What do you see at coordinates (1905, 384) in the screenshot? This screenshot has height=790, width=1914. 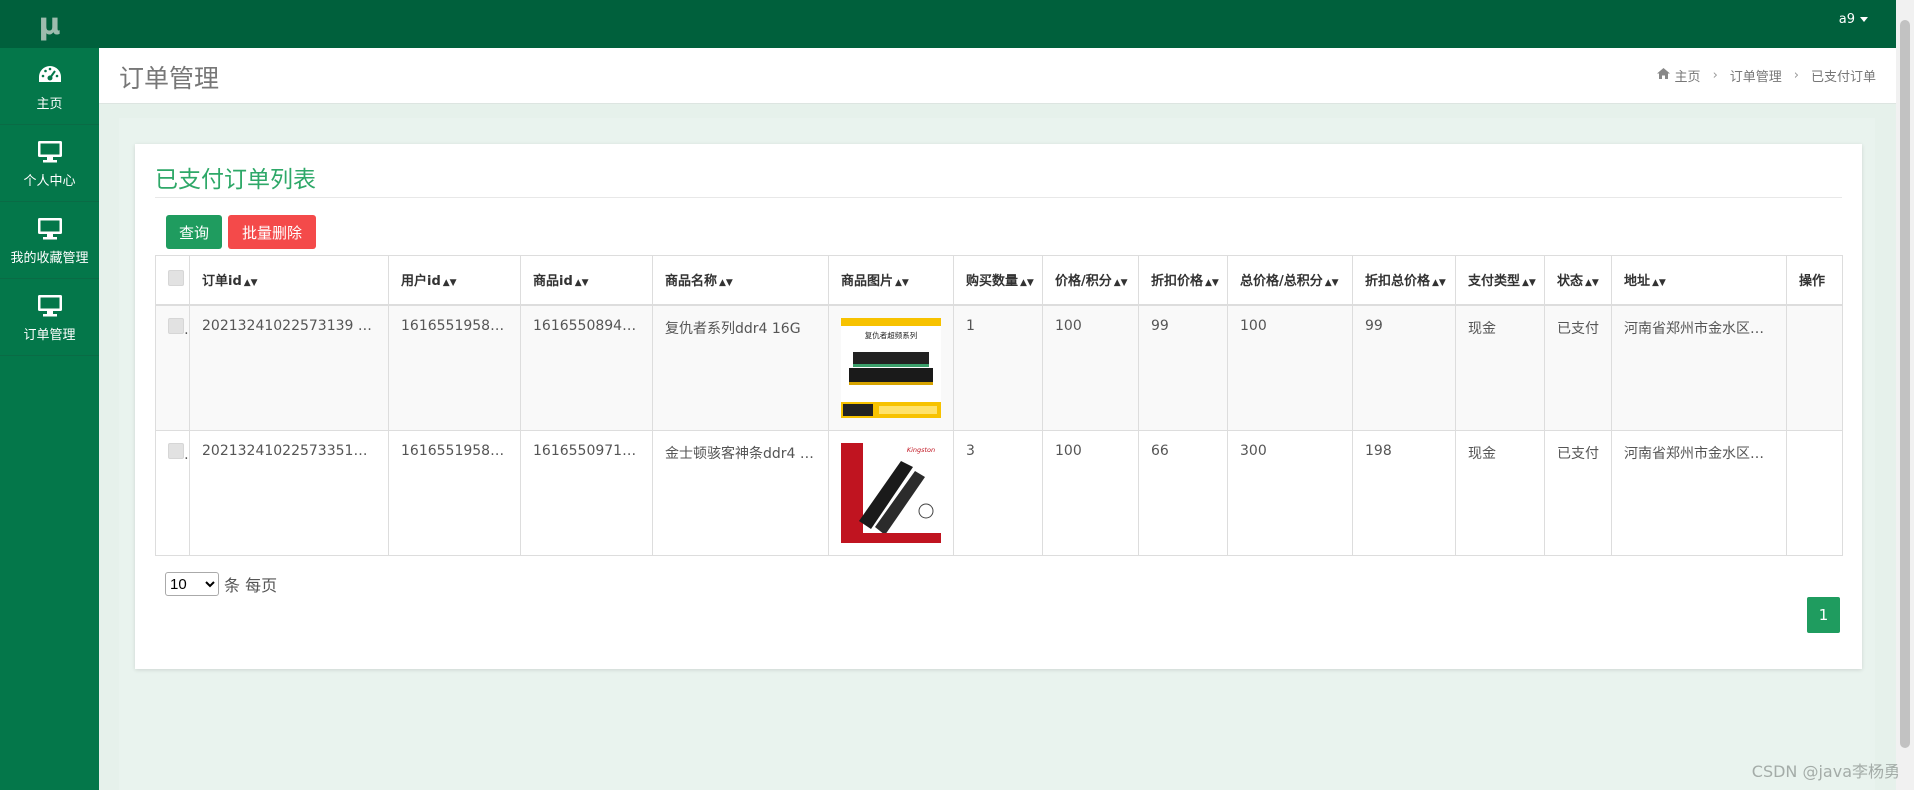 I see `scrollbar-thumb` at bounding box center [1905, 384].